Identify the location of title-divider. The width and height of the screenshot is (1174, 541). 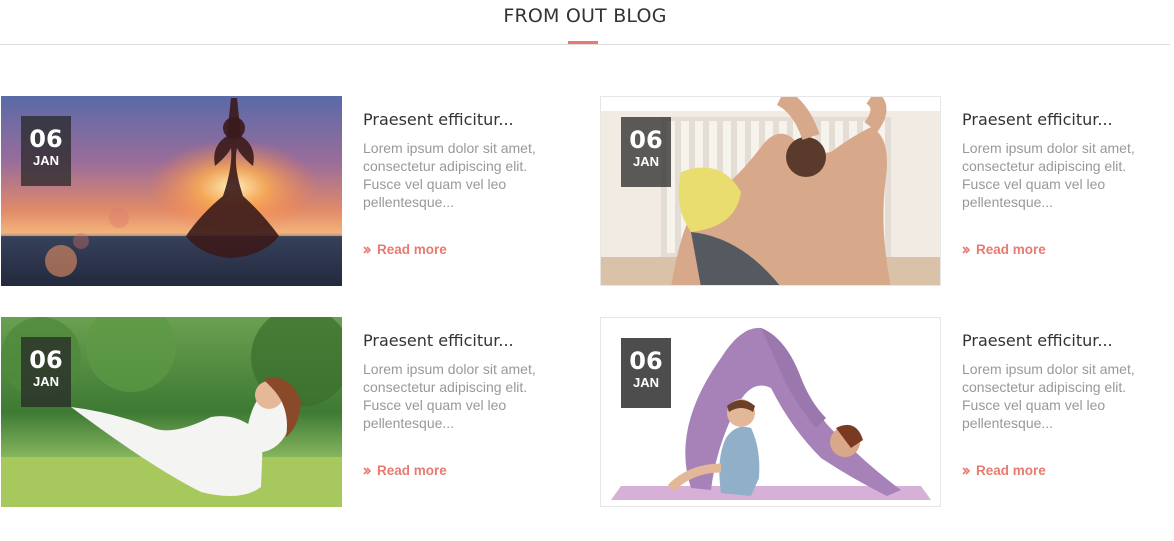
(585, 44).